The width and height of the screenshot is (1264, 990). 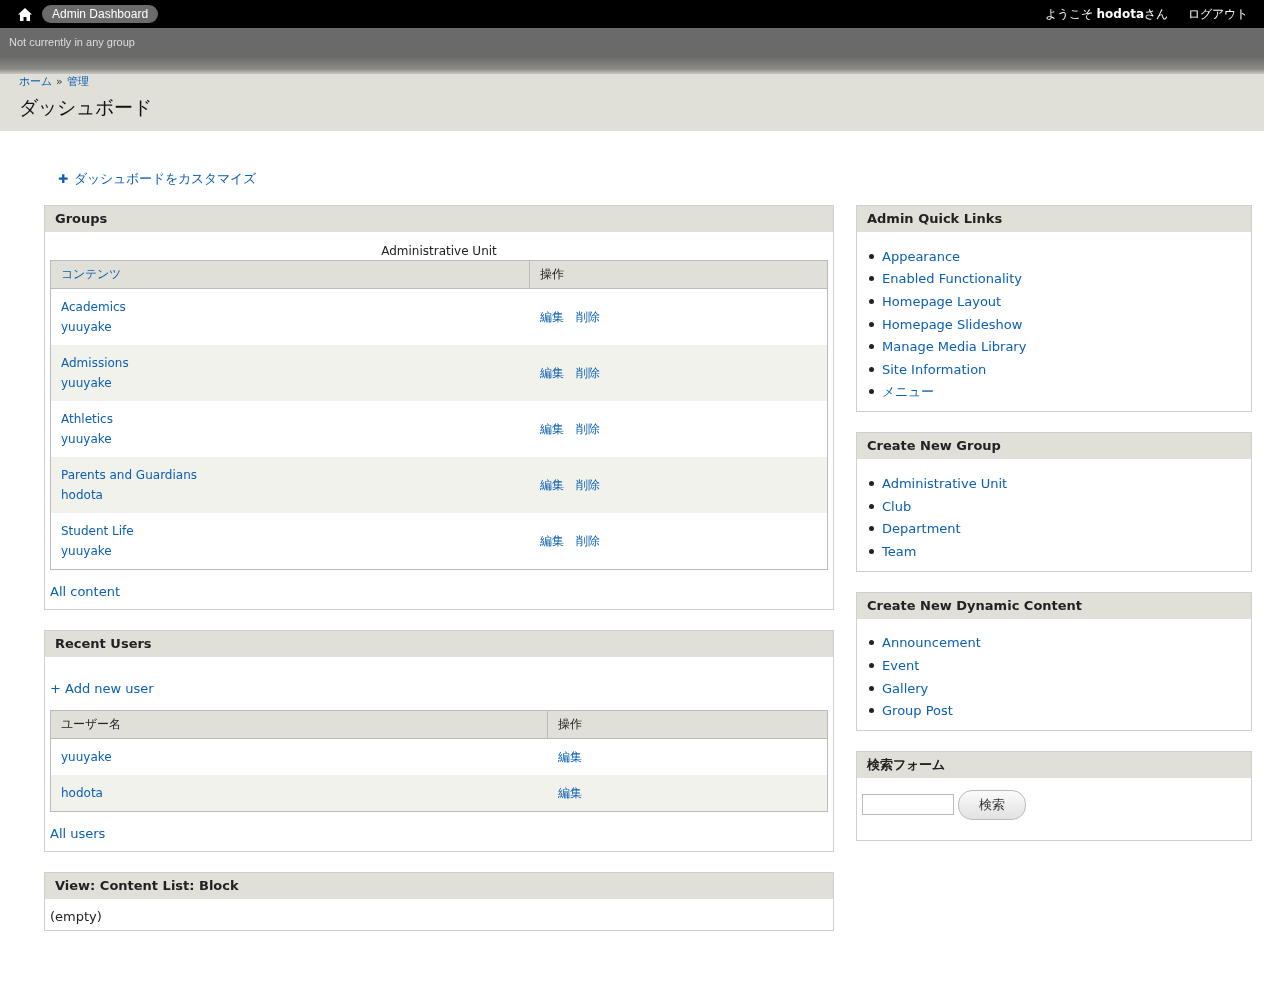 I want to click on panel-title: Create New Dynamic Content, so click(x=1054, y=605).